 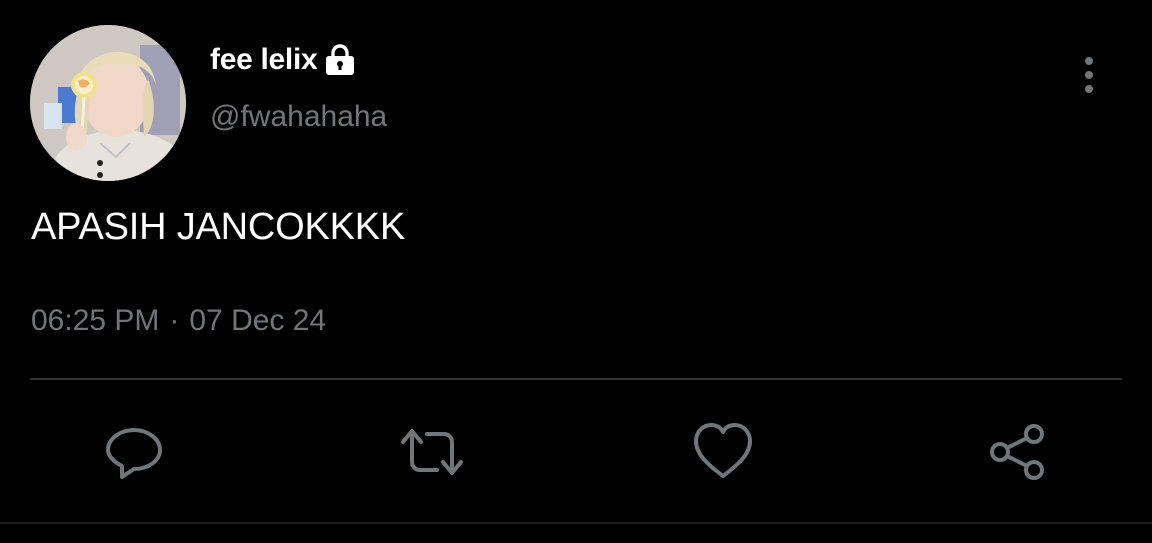 I want to click on avatar-image, so click(x=108, y=103).